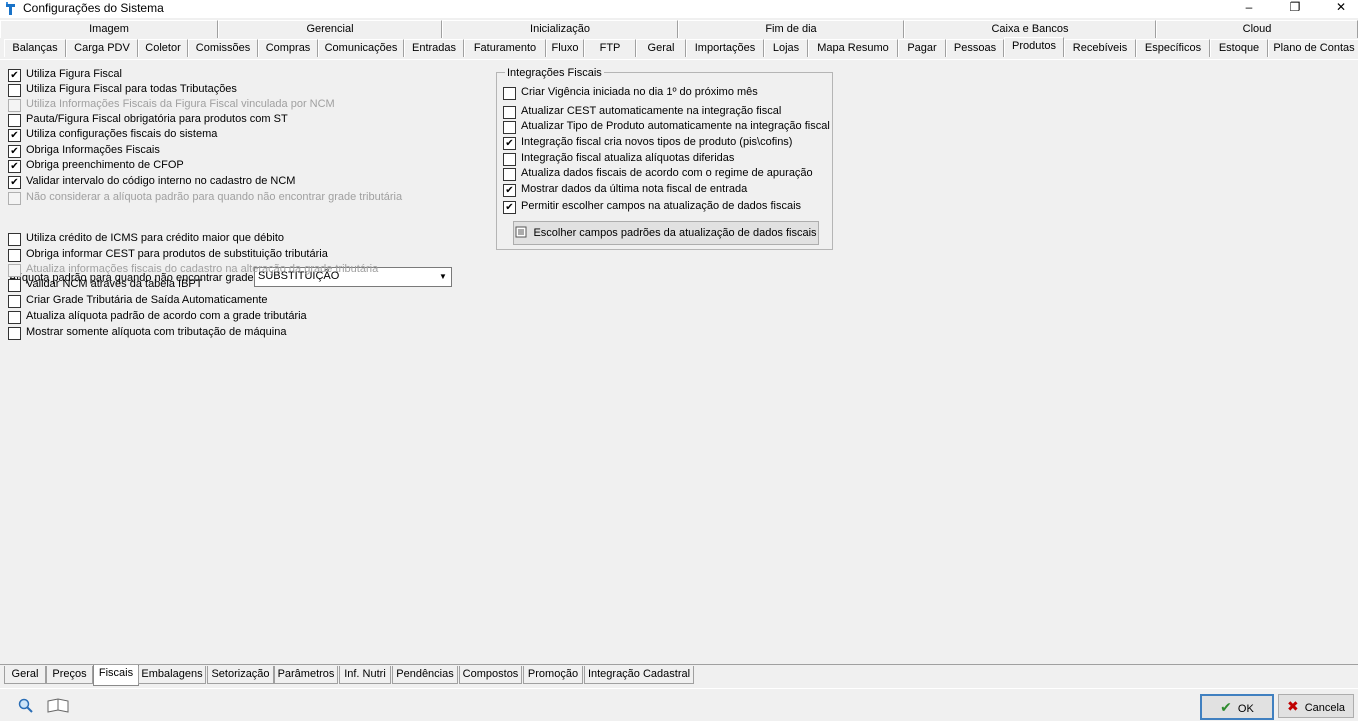 This screenshot has width=1358, height=721. I want to click on search-icon, so click(26, 706).